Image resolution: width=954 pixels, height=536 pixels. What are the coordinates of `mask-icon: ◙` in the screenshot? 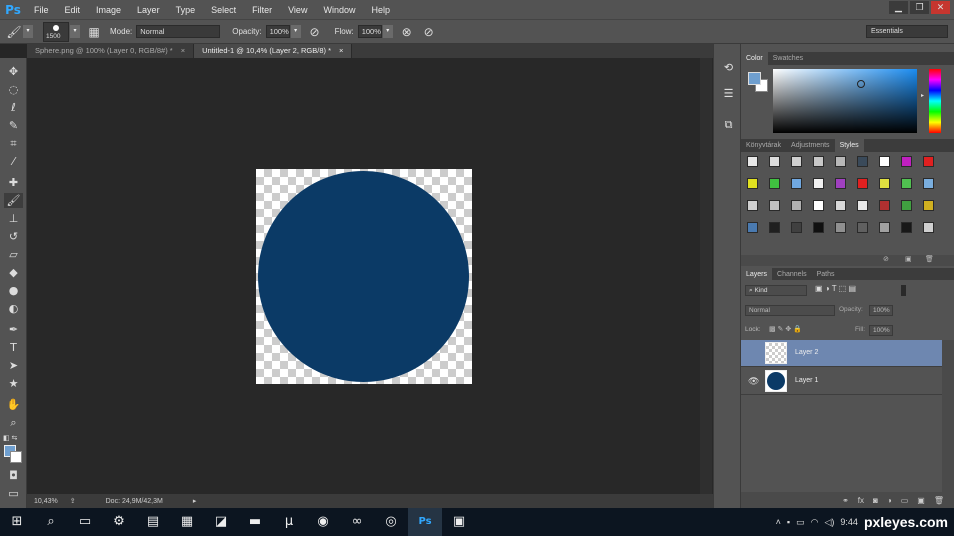 It's located at (875, 500).